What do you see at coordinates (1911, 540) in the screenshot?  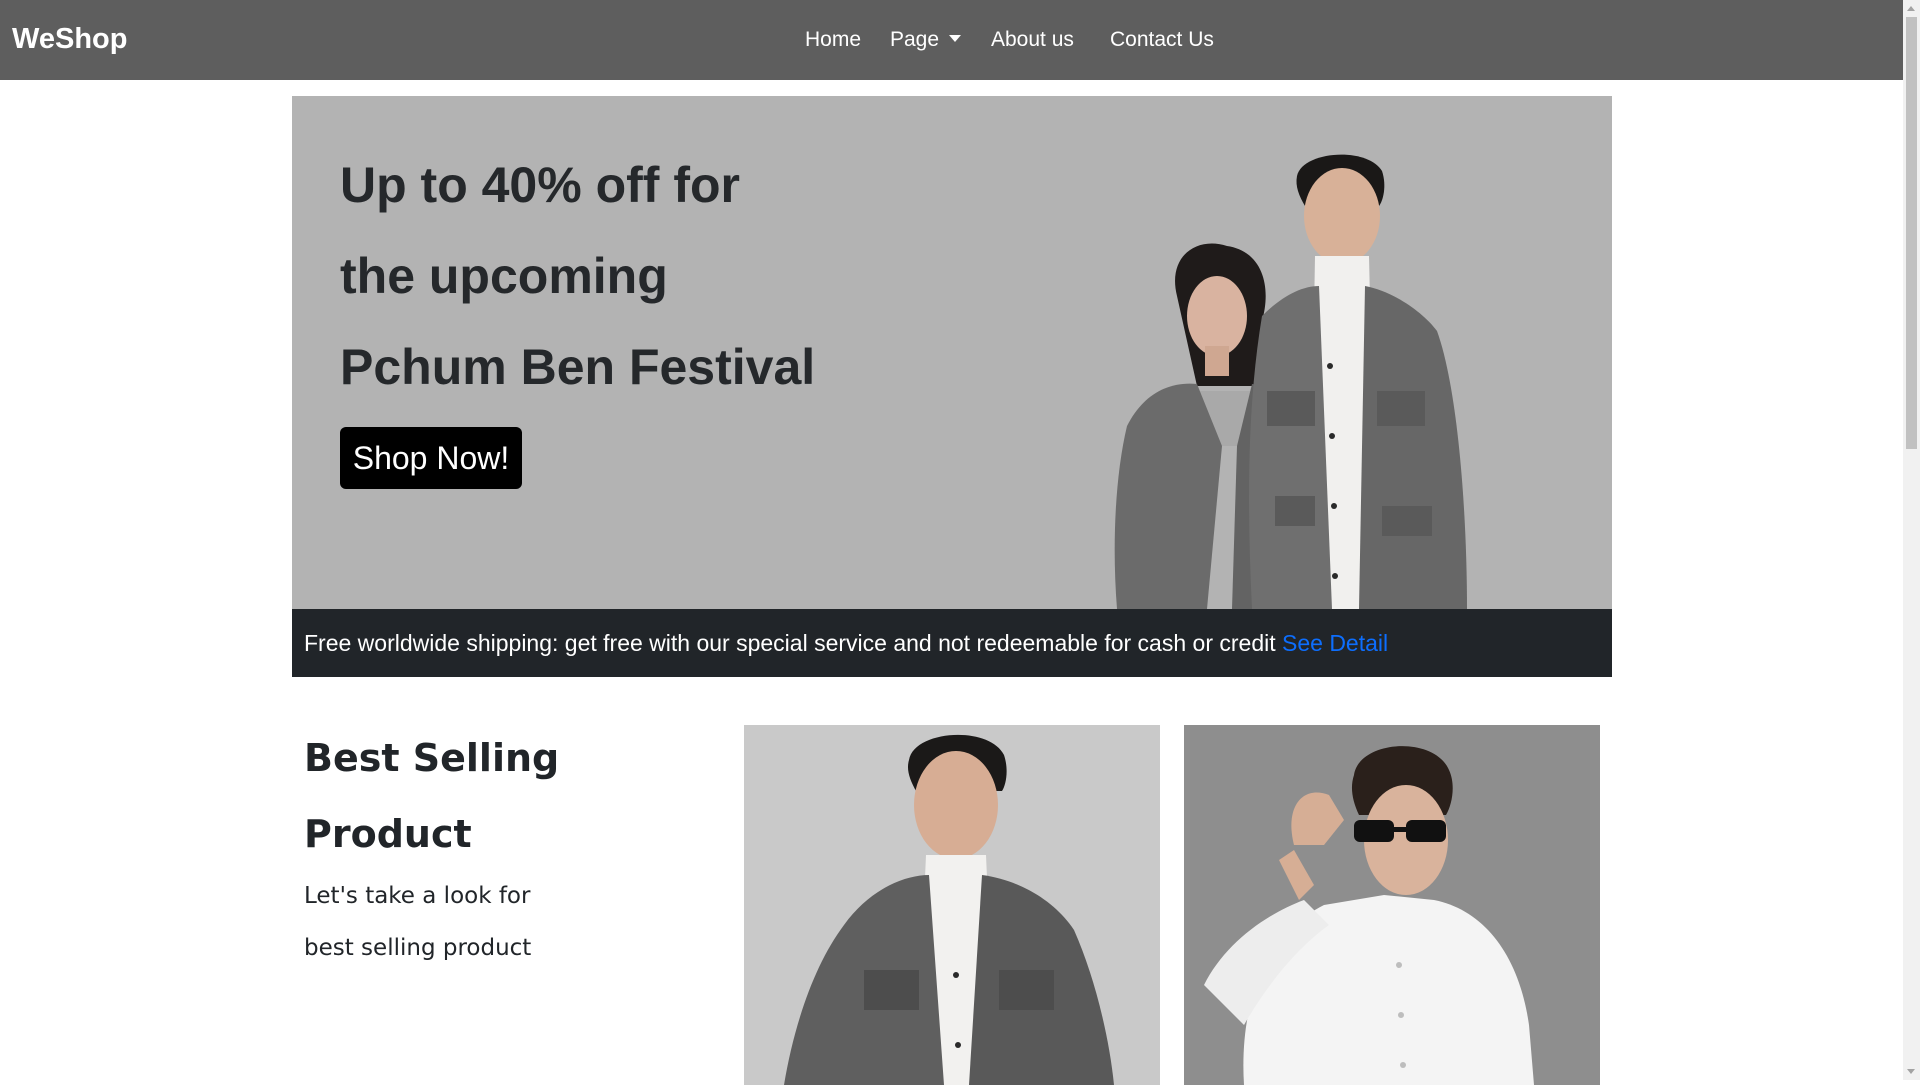 I see `page-scrollbar` at bounding box center [1911, 540].